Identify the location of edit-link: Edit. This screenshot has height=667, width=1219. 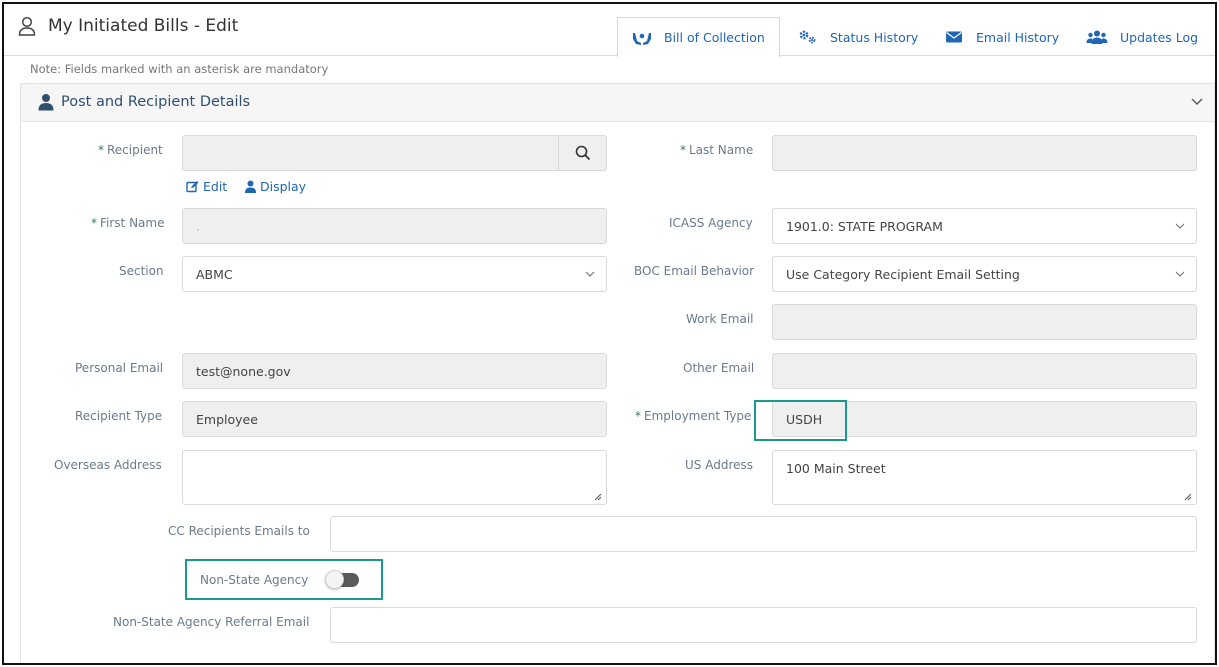
(206, 186).